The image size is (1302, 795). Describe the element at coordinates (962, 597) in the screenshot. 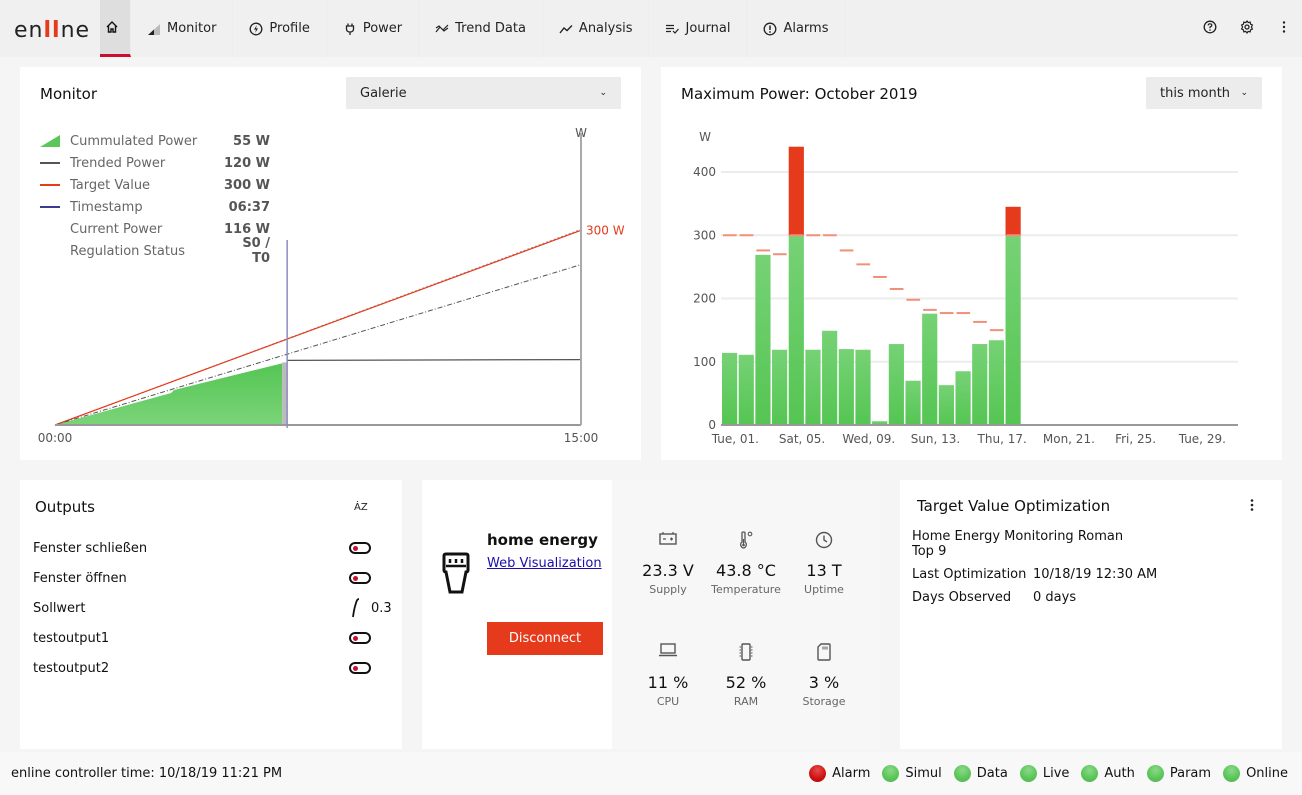

I see `tvo-days-observed-label: Days Observed` at that location.